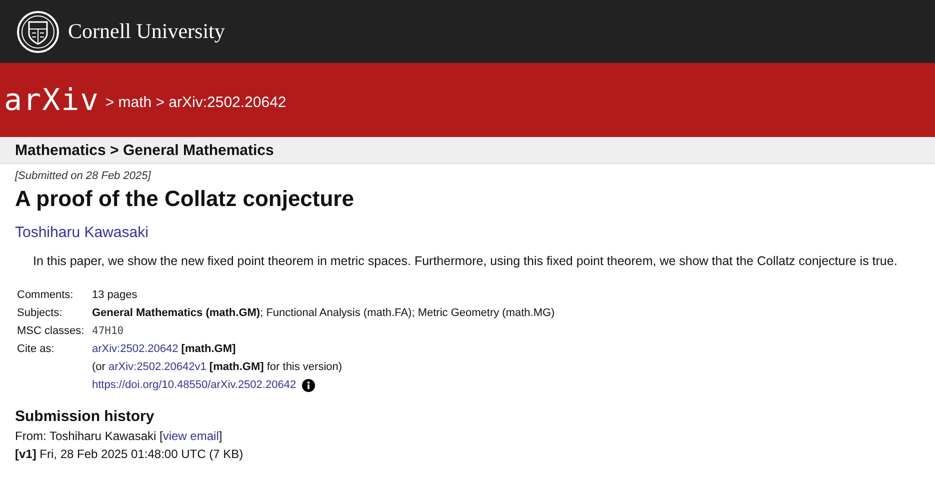 This screenshot has height=490, width=935. Describe the element at coordinates (309, 385) in the screenshot. I see `info-icon` at that location.